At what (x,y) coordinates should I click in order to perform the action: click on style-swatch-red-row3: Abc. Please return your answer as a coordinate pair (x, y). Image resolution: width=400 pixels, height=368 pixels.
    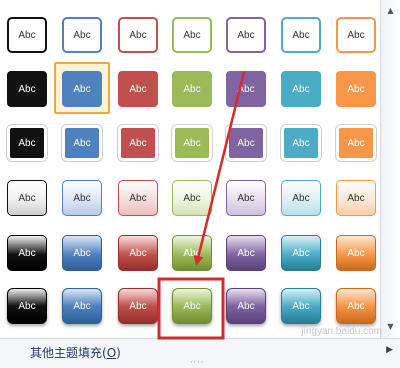
    Looking at the image, I should click on (138, 143).